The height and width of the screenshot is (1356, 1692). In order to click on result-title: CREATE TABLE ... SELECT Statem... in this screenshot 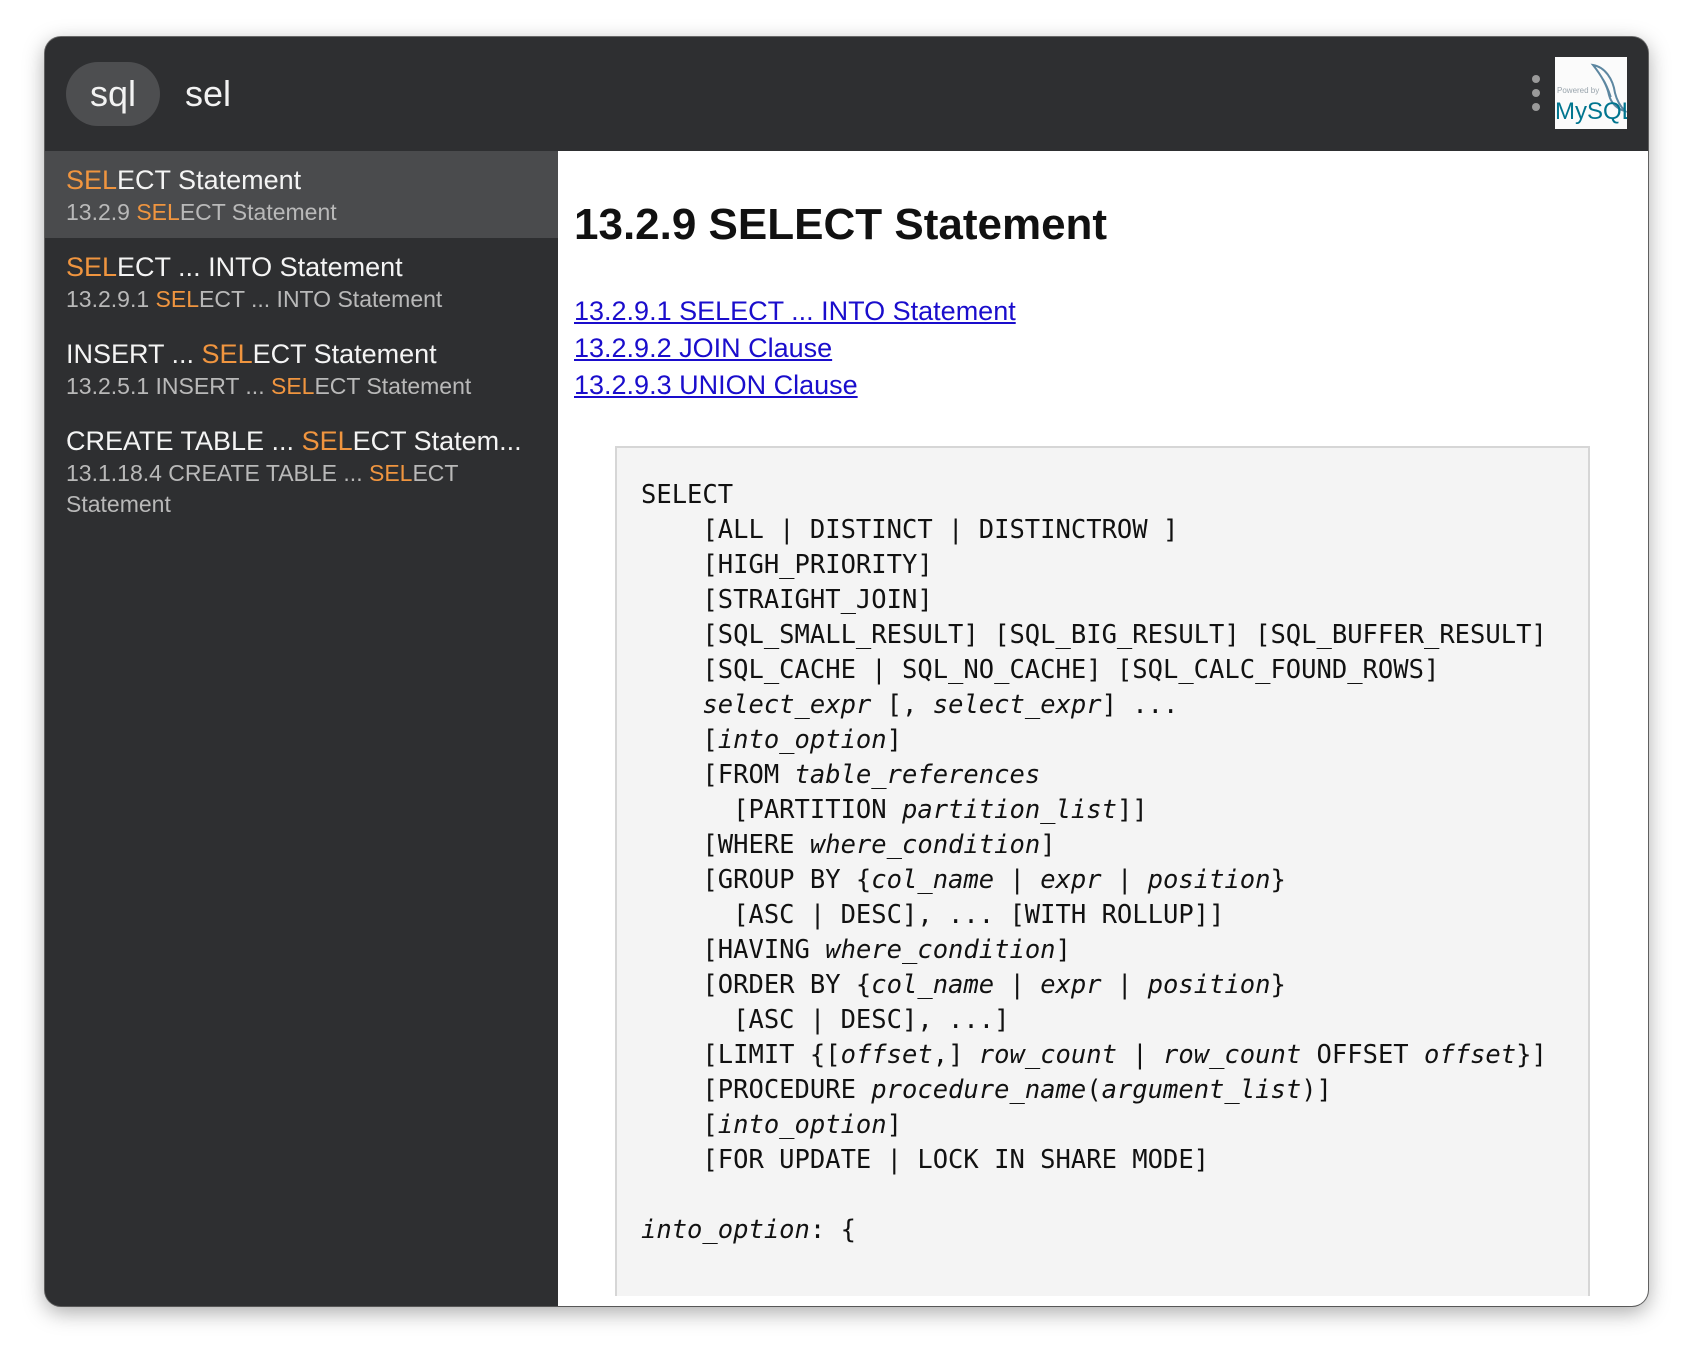, I will do `click(294, 441)`.